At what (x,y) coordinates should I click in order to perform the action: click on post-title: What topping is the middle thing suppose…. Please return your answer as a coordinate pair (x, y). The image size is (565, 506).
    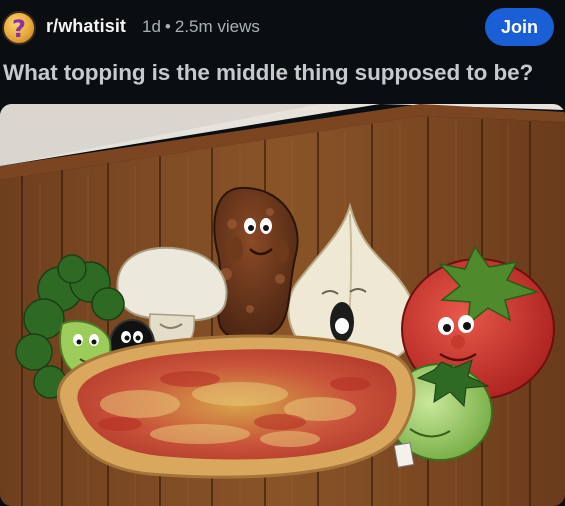
    Looking at the image, I should click on (284, 73).